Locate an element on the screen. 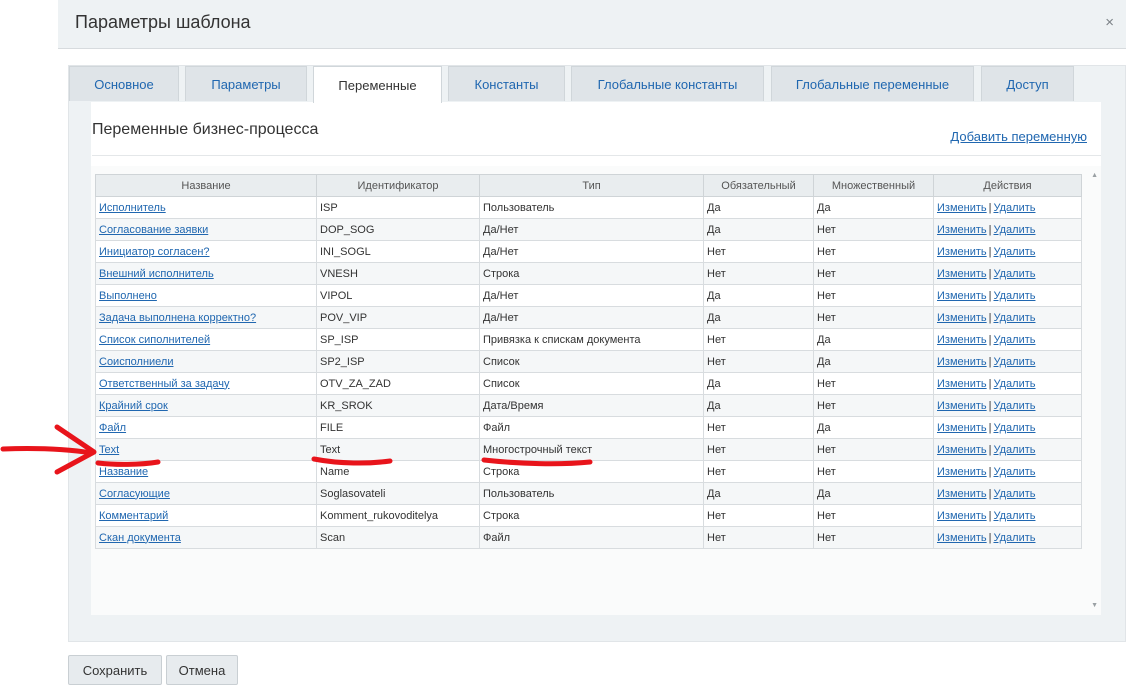 This screenshot has height=688, width=1126. variable-name-link: Файл is located at coordinates (112, 428).